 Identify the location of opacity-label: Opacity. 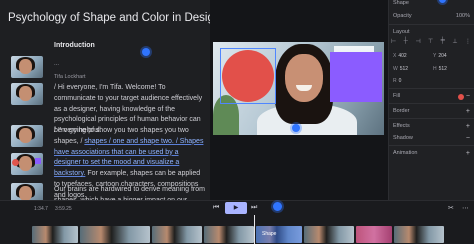
(402, 16).